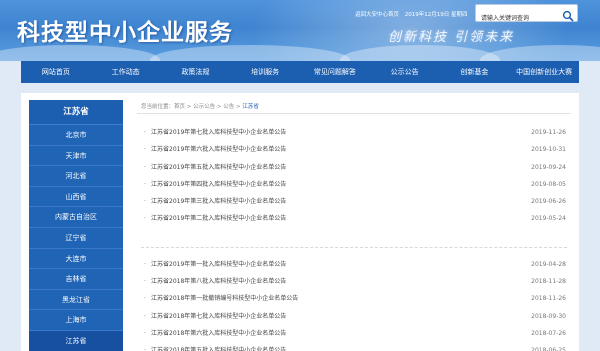 This screenshot has width=600, height=351. Describe the element at coordinates (354, 281) in the screenshot. I see `list-item: · 江苏省2018年第八批入库科技型中小企业名单公告 2018-11-28` at that location.